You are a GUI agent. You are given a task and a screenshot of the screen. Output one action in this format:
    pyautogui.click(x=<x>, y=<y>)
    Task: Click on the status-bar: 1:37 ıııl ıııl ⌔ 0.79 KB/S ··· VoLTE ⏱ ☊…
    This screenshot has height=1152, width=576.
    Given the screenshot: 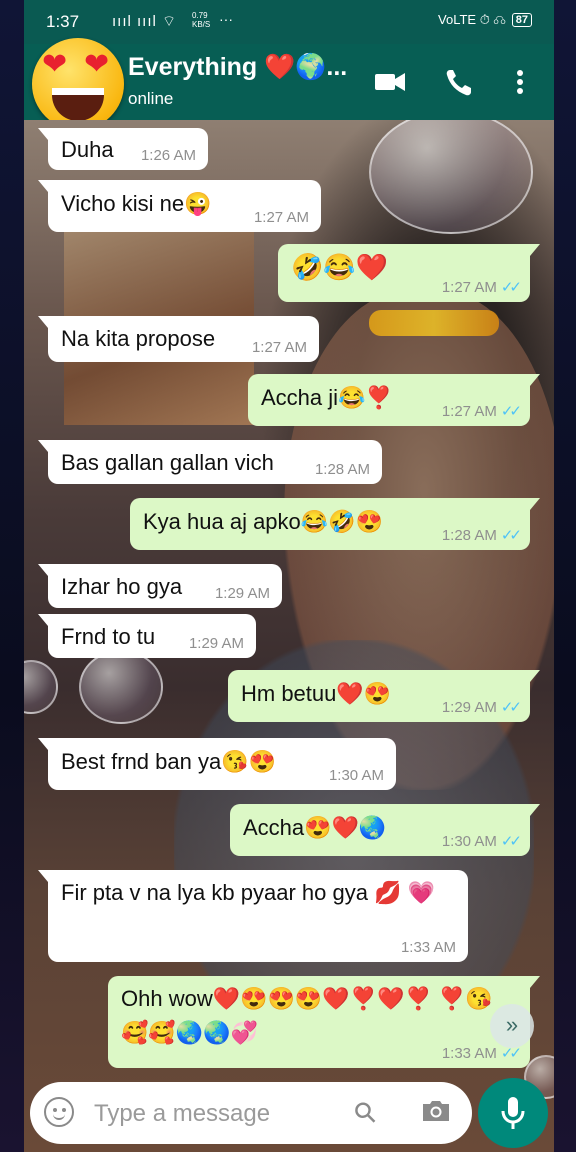 What is the action you would take?
    pyautogui.click(x=289, y=22)
    